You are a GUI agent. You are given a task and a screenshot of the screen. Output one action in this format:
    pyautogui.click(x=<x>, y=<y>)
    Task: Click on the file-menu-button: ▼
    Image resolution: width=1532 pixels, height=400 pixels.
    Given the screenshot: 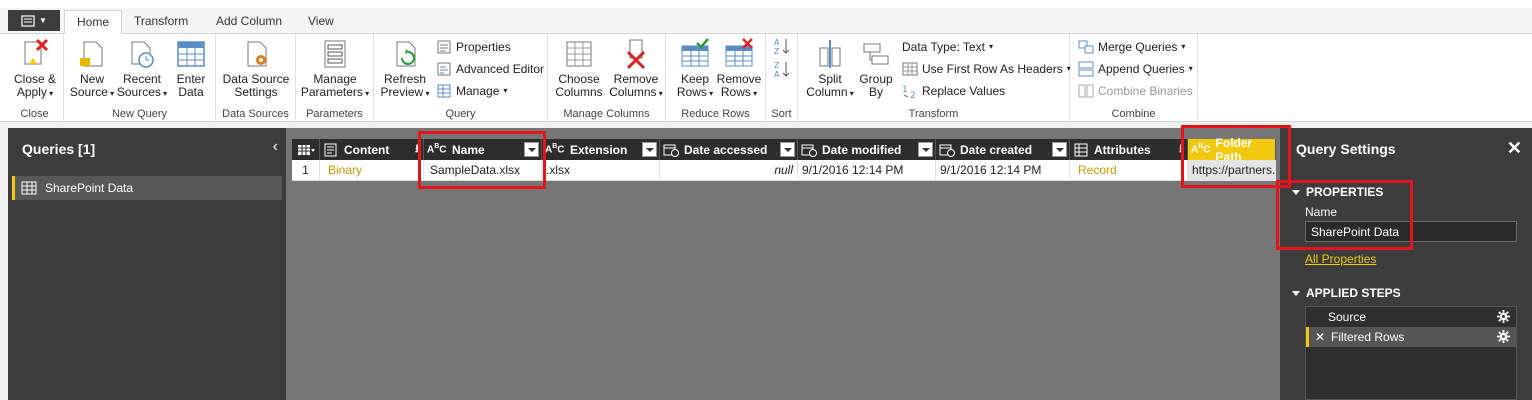 What is the action you would take?
    pyautogui.click(x=34, y=20)
    